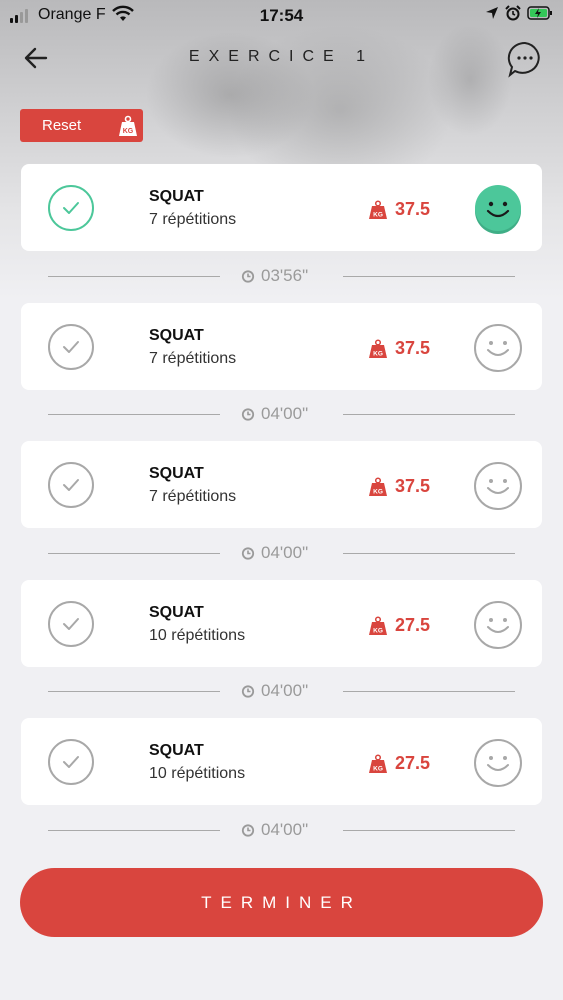 The width and height of the screenshot is (563, 1000). What do you see at coordinates (281, 56) in the screenshot?
I see `page-title: EXERCICE 1` at bounding box center [281, 56].